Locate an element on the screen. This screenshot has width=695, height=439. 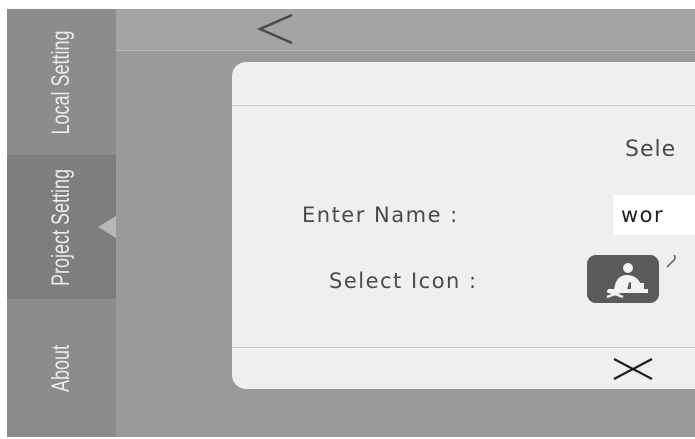
back-button is located at coordinates (276, 29).